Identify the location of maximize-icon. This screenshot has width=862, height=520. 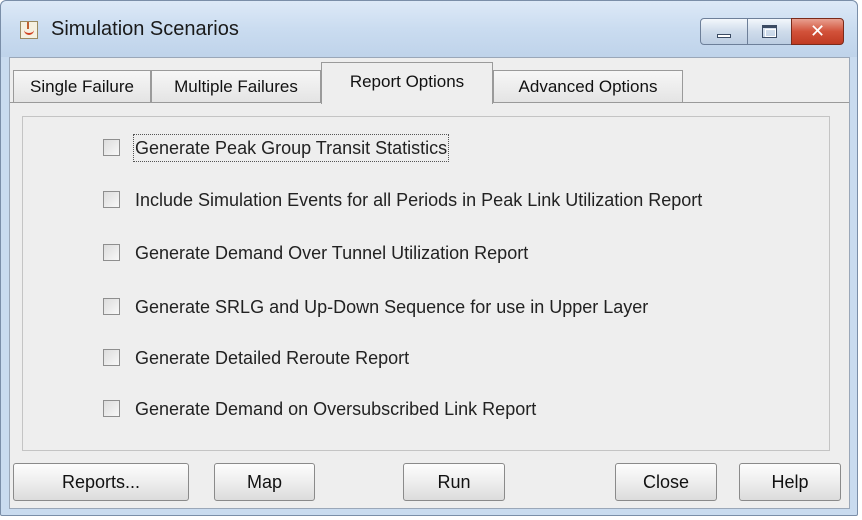
(769, 31).